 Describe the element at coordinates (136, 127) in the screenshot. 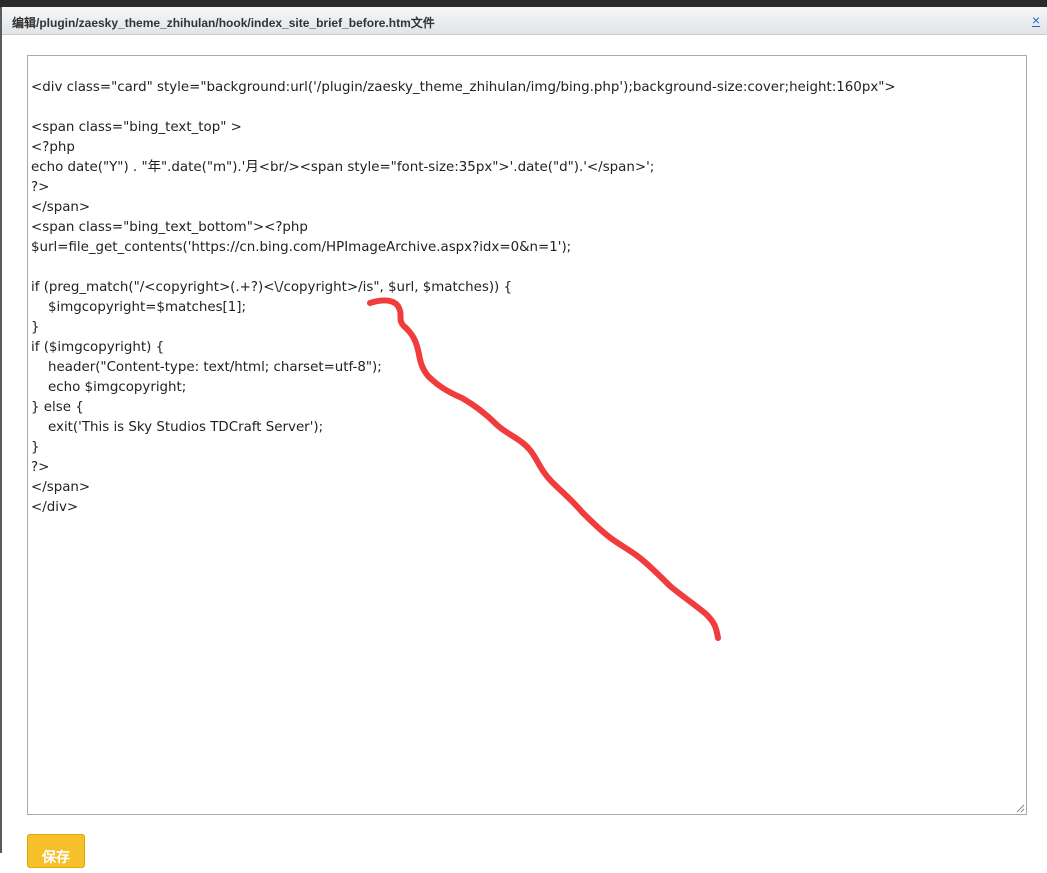

I see `code-line: <span class="bing_text_top" >` at that location.